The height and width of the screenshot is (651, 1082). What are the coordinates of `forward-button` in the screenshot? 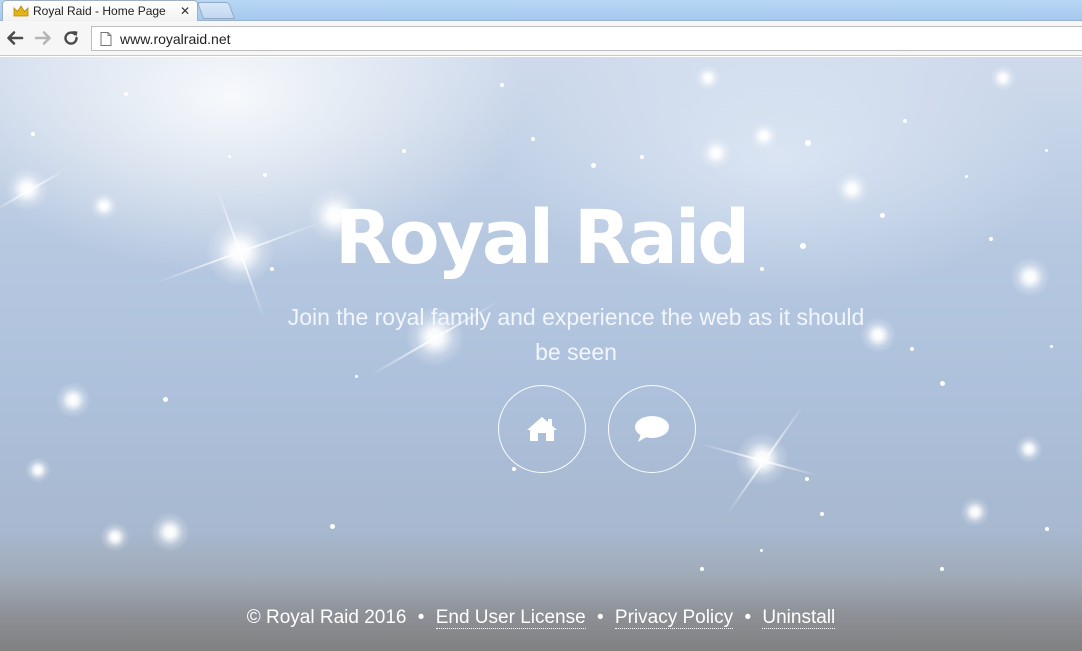 It's located at (43, 38).